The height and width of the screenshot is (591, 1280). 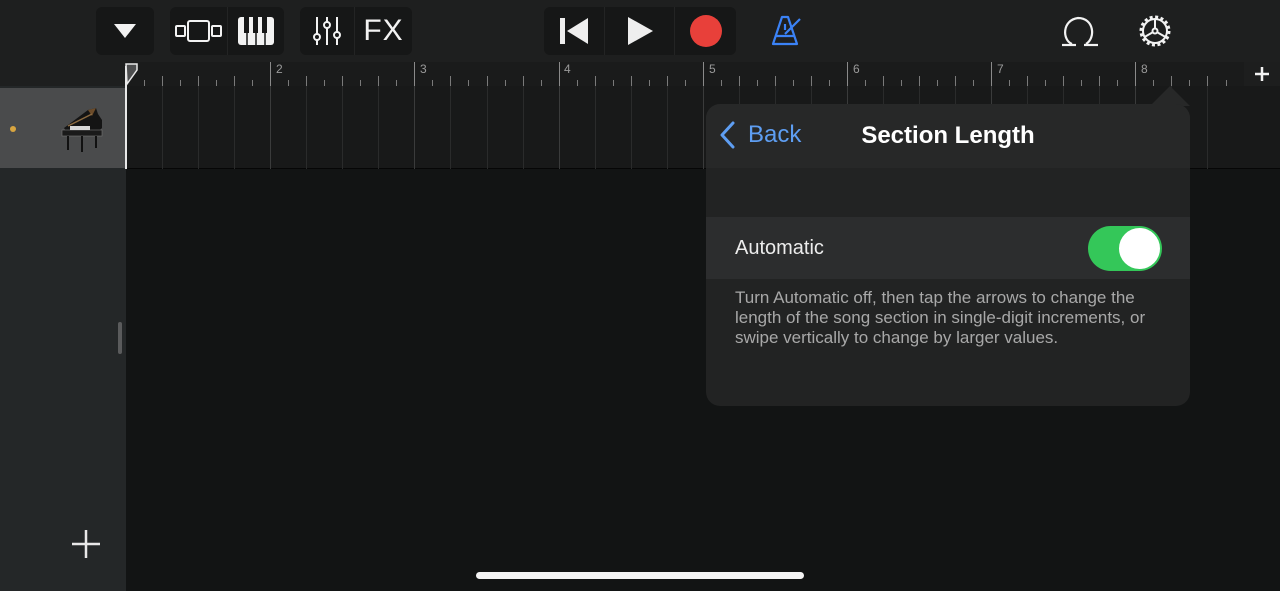 I want to click on add-section-button, so click(x=1262, y=74).